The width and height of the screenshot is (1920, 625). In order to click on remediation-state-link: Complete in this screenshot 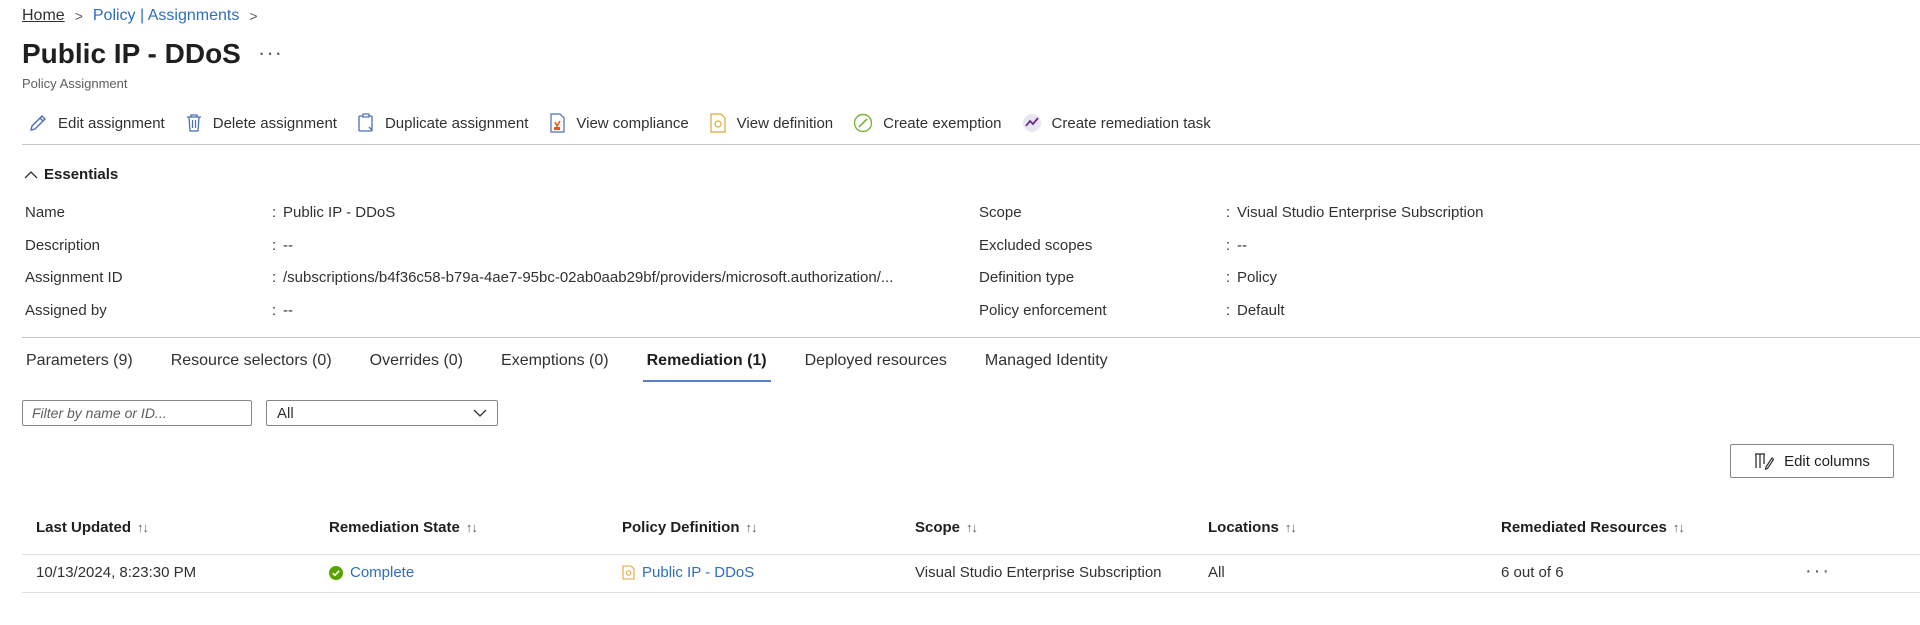, I will do `click(382, 572)`.